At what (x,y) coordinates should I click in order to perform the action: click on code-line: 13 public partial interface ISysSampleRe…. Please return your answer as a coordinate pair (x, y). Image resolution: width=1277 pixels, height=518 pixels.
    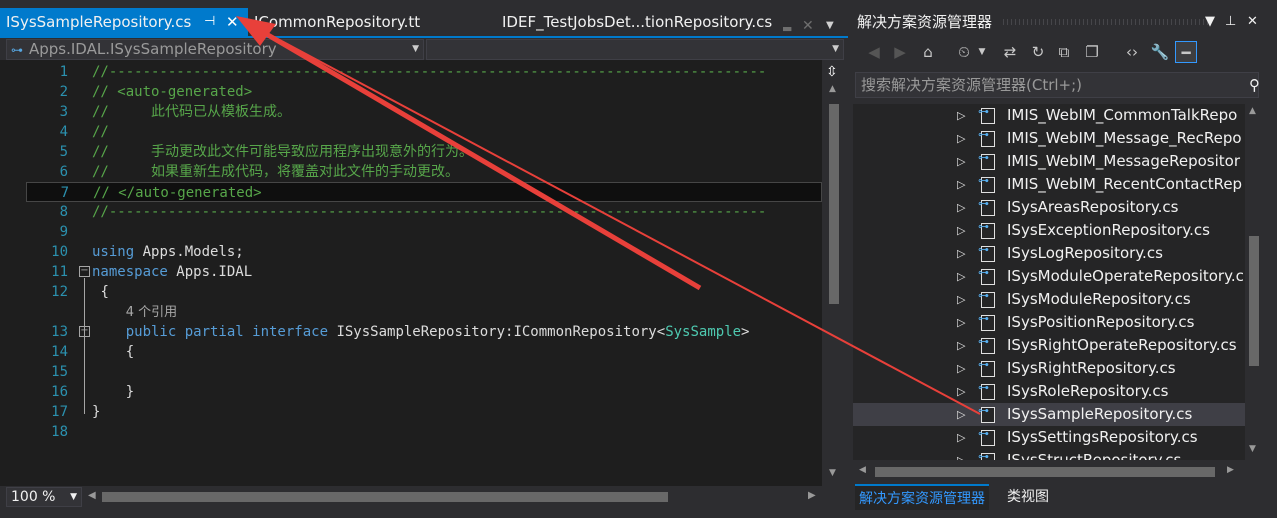
    Looking at the image, I should click on (424, 332).